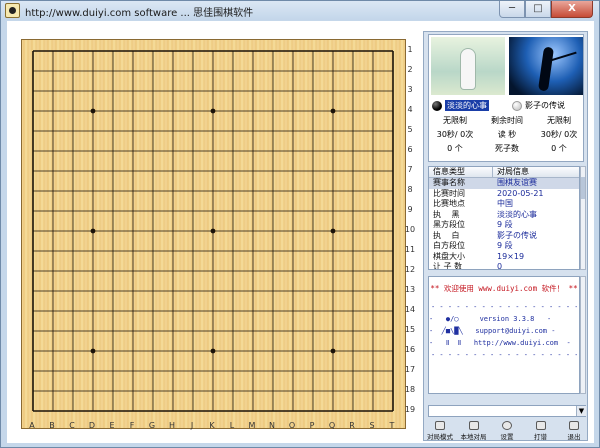  I want to click on toolbar-button-label: 设置, so click(507, 437).